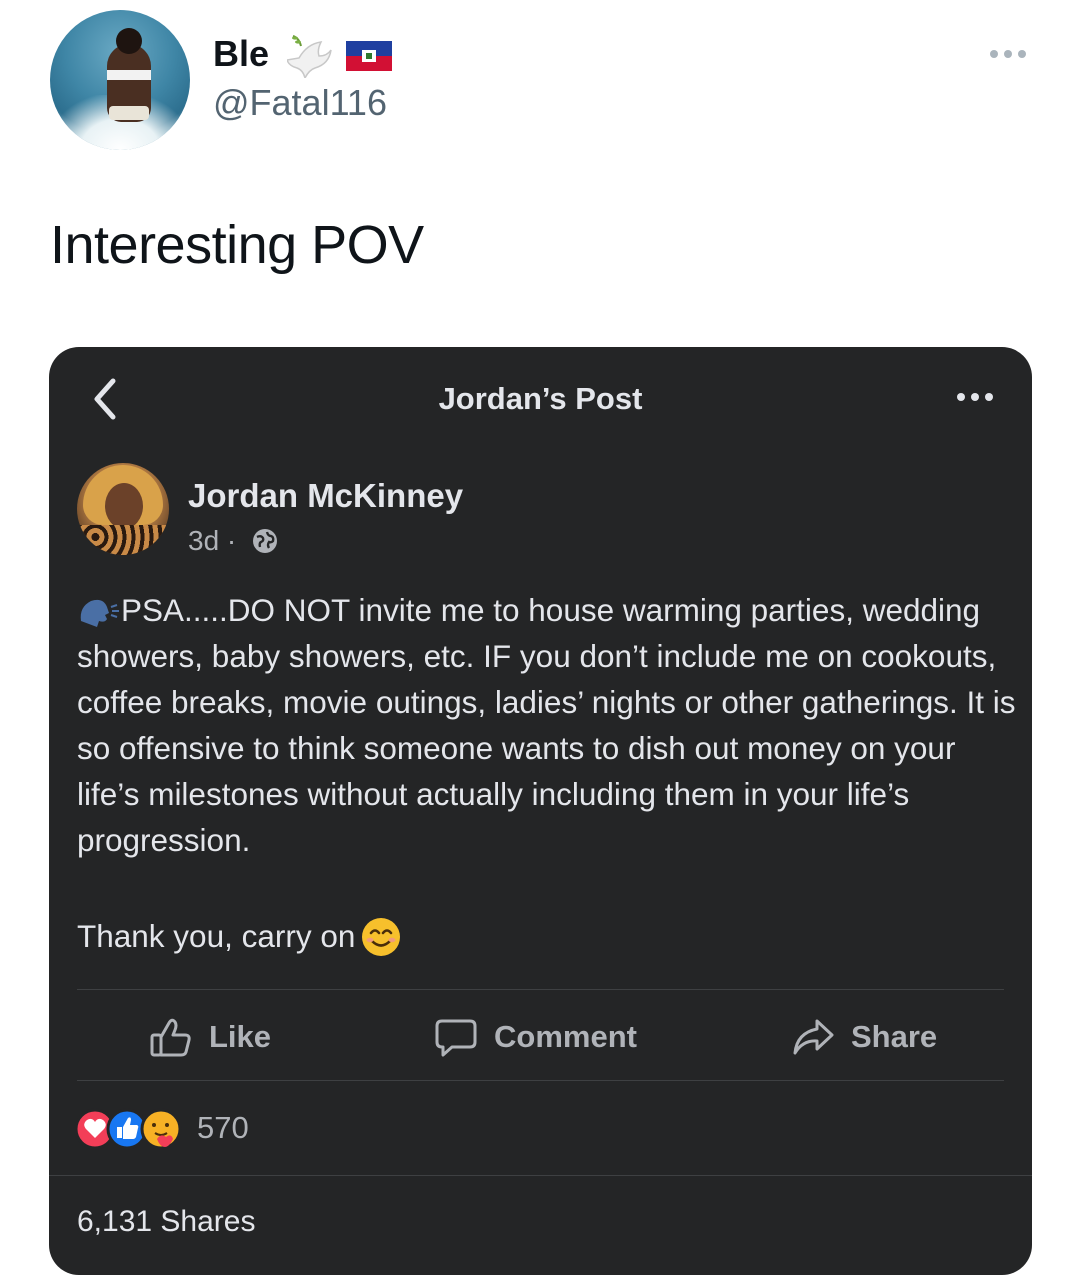 The image size is (1080, 1288). I want to click on dove-icon, so click(309, 56).